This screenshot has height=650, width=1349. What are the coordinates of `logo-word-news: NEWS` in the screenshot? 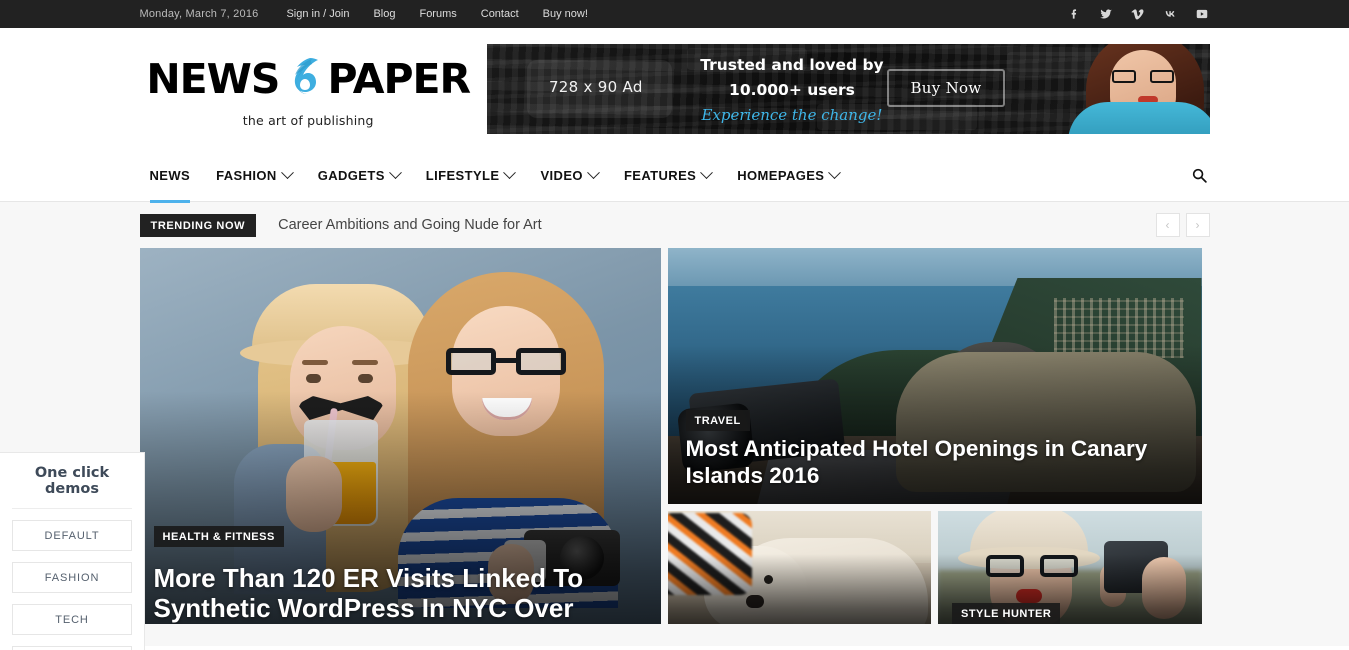 It's located at (213, 79).